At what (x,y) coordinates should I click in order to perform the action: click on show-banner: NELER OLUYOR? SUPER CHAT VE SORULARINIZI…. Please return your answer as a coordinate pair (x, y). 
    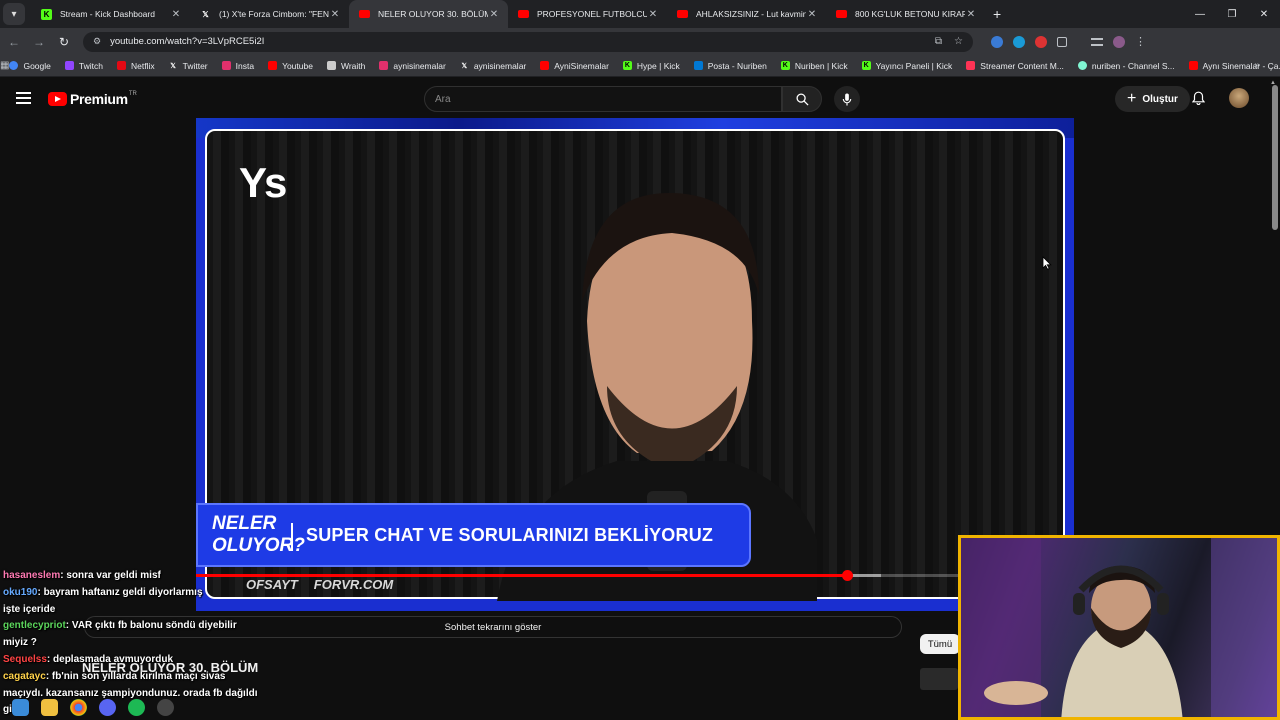
    Looking at the image, I should click on (473, 535).